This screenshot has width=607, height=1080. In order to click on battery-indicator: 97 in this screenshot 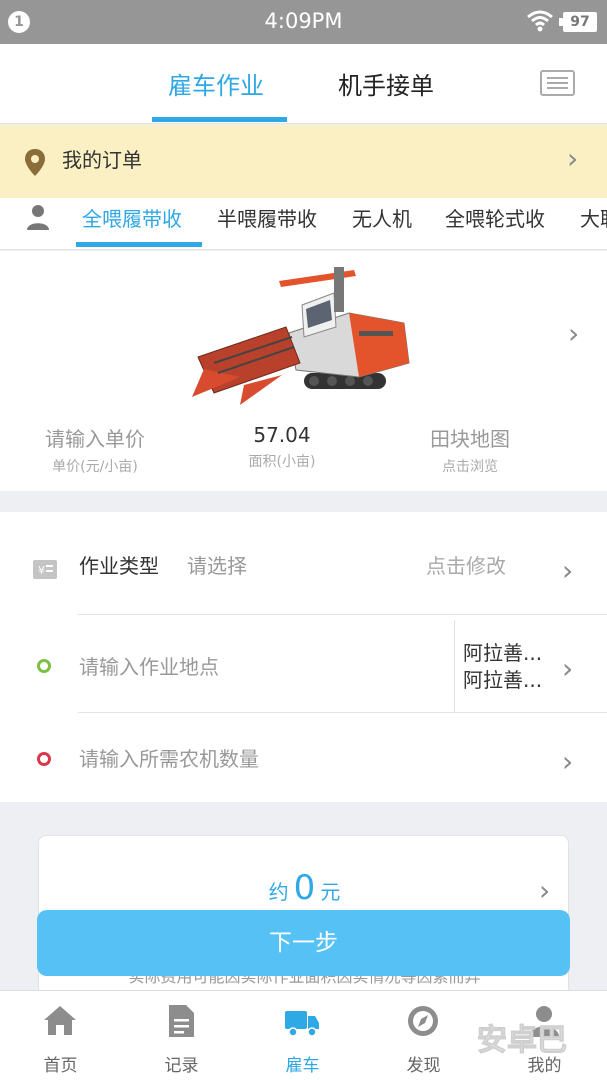, I will do `click(578, 22)`.